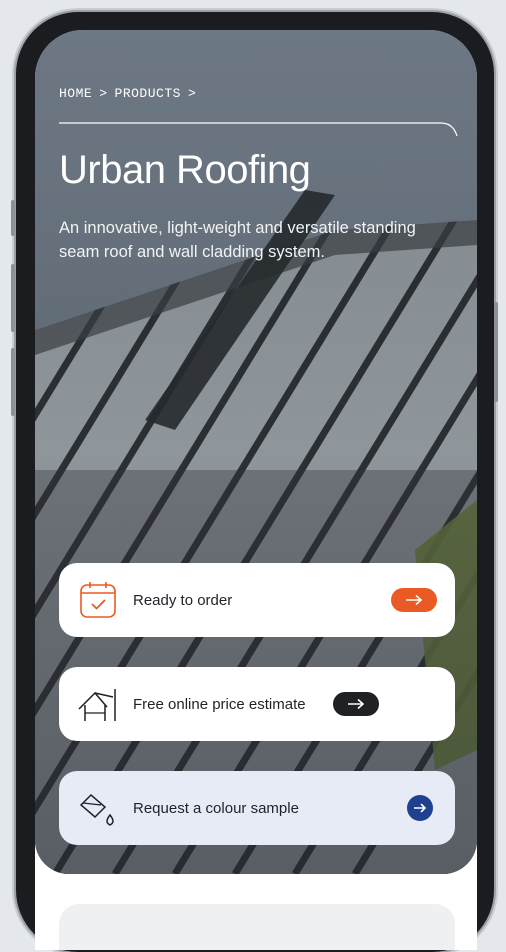 Image resolution: width=506 pixels, height=952 pixels. Describe the element at coordinates (96, 809) in the screenshot. I see `paint-swatch-icon` at that location.